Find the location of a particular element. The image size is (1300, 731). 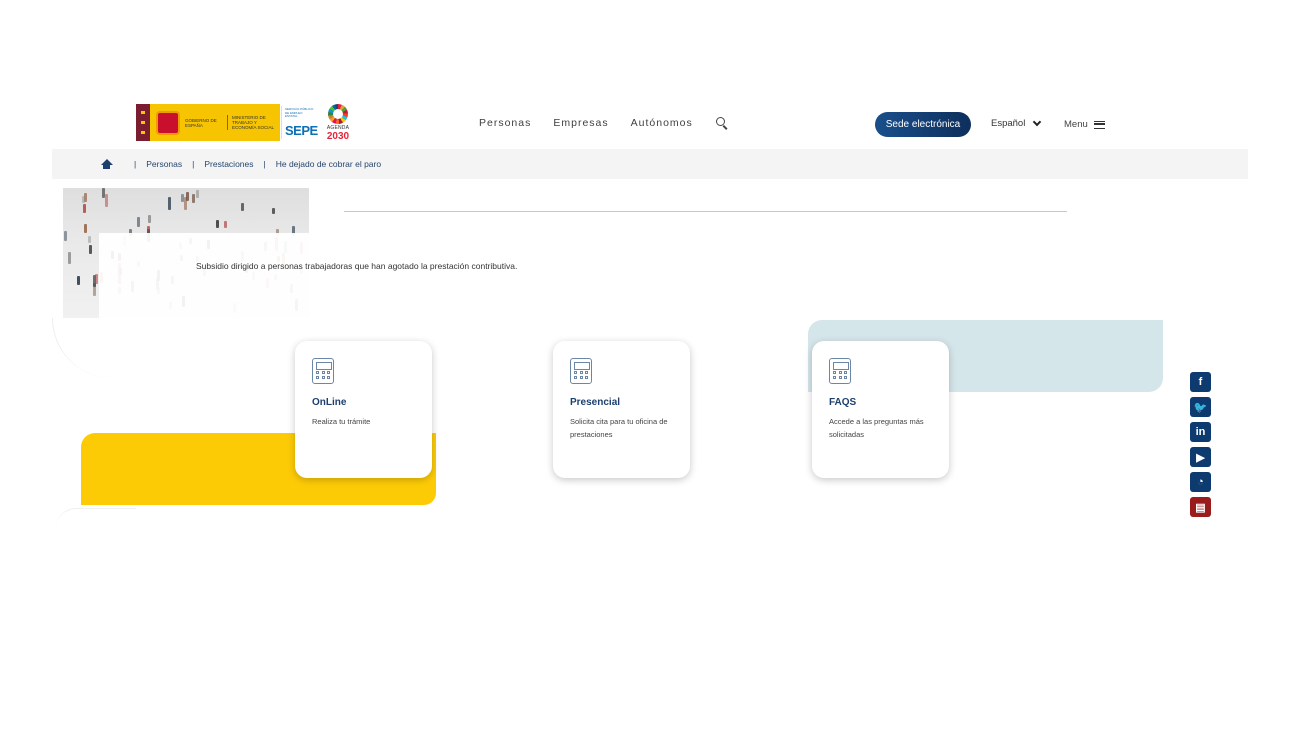

search-icon is located at coordinates (722, 123).